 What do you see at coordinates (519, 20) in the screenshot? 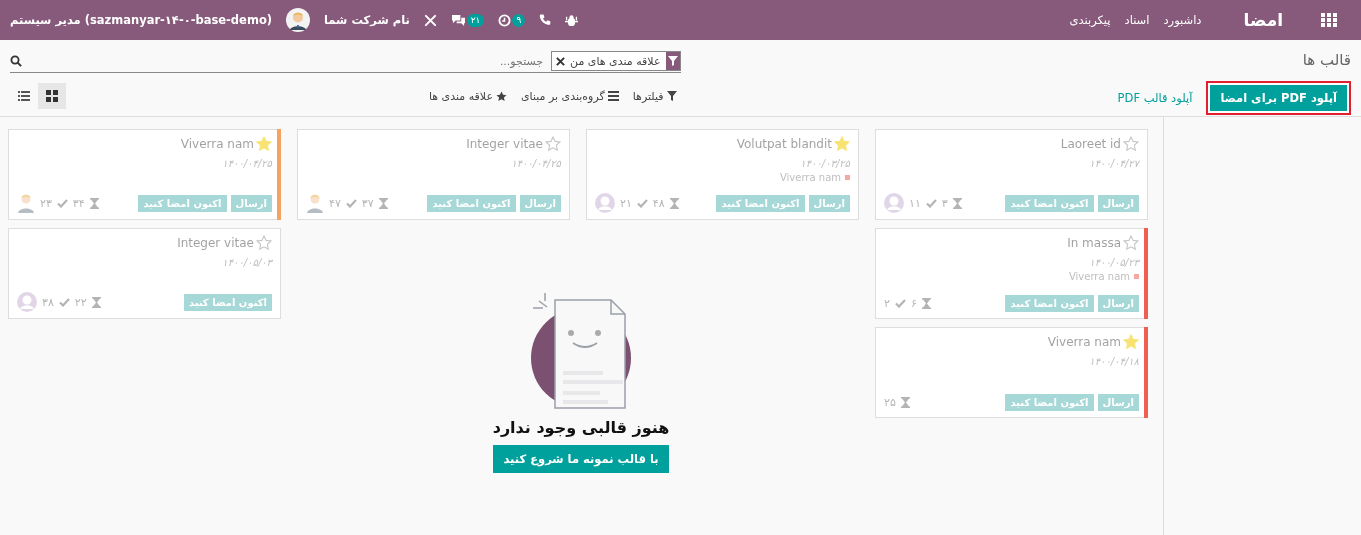
I see `activity-count-badge: ۹` at bounding box center [519, 20].